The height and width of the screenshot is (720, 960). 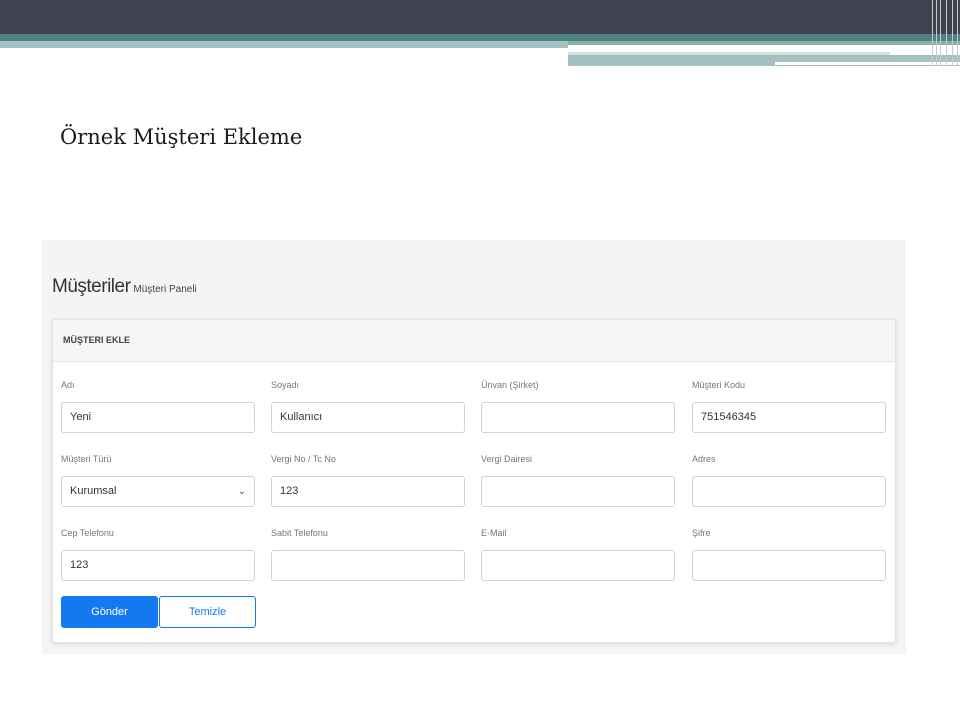 I want to click on slide-header-bar, so click(x=480, y=17).